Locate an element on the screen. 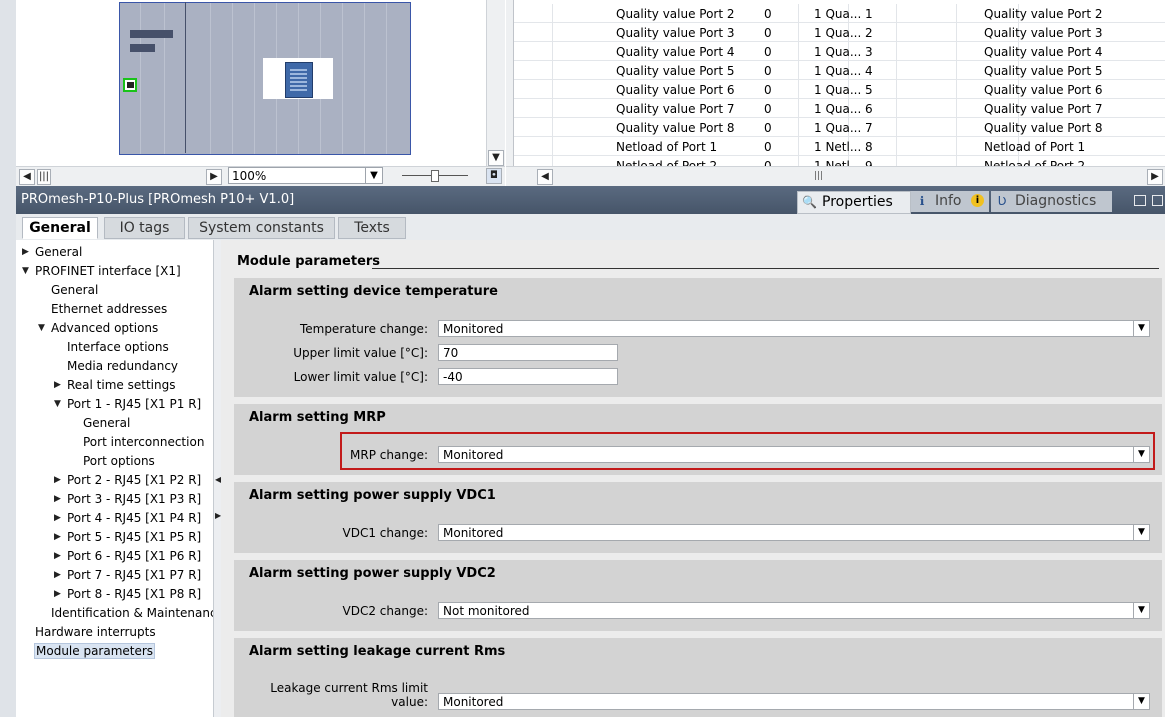  table-cell-comment: Quality value Port 6 is located at coordinates (1043, 90).